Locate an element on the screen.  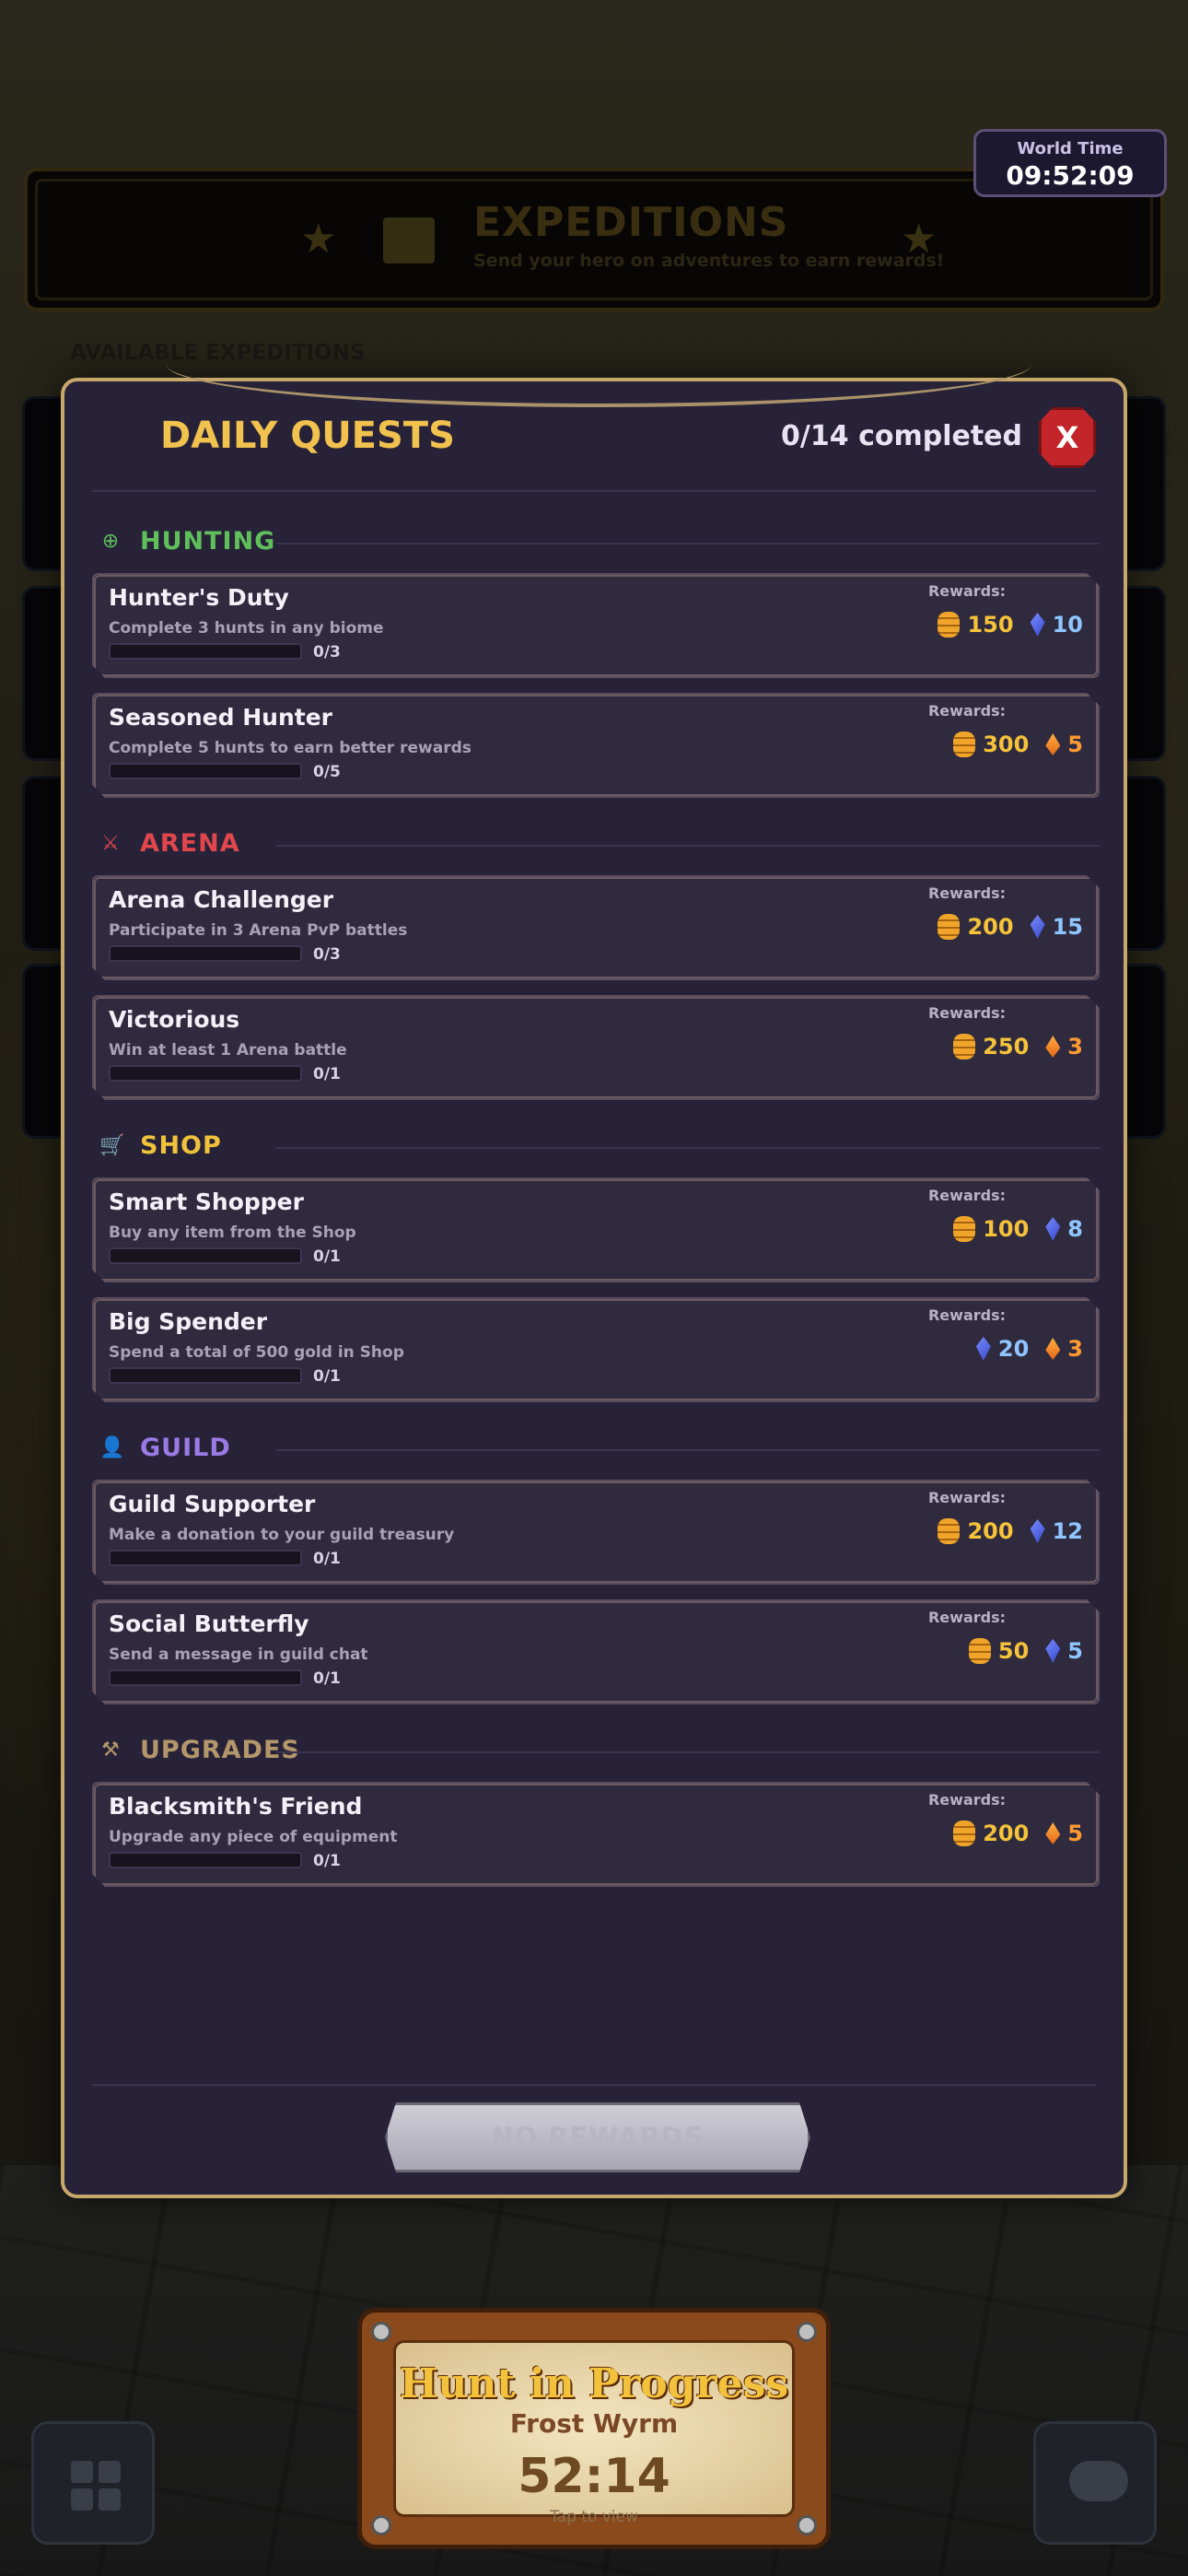
quest-description: Send a message in guild chat is located at coordinates (239, 1654).